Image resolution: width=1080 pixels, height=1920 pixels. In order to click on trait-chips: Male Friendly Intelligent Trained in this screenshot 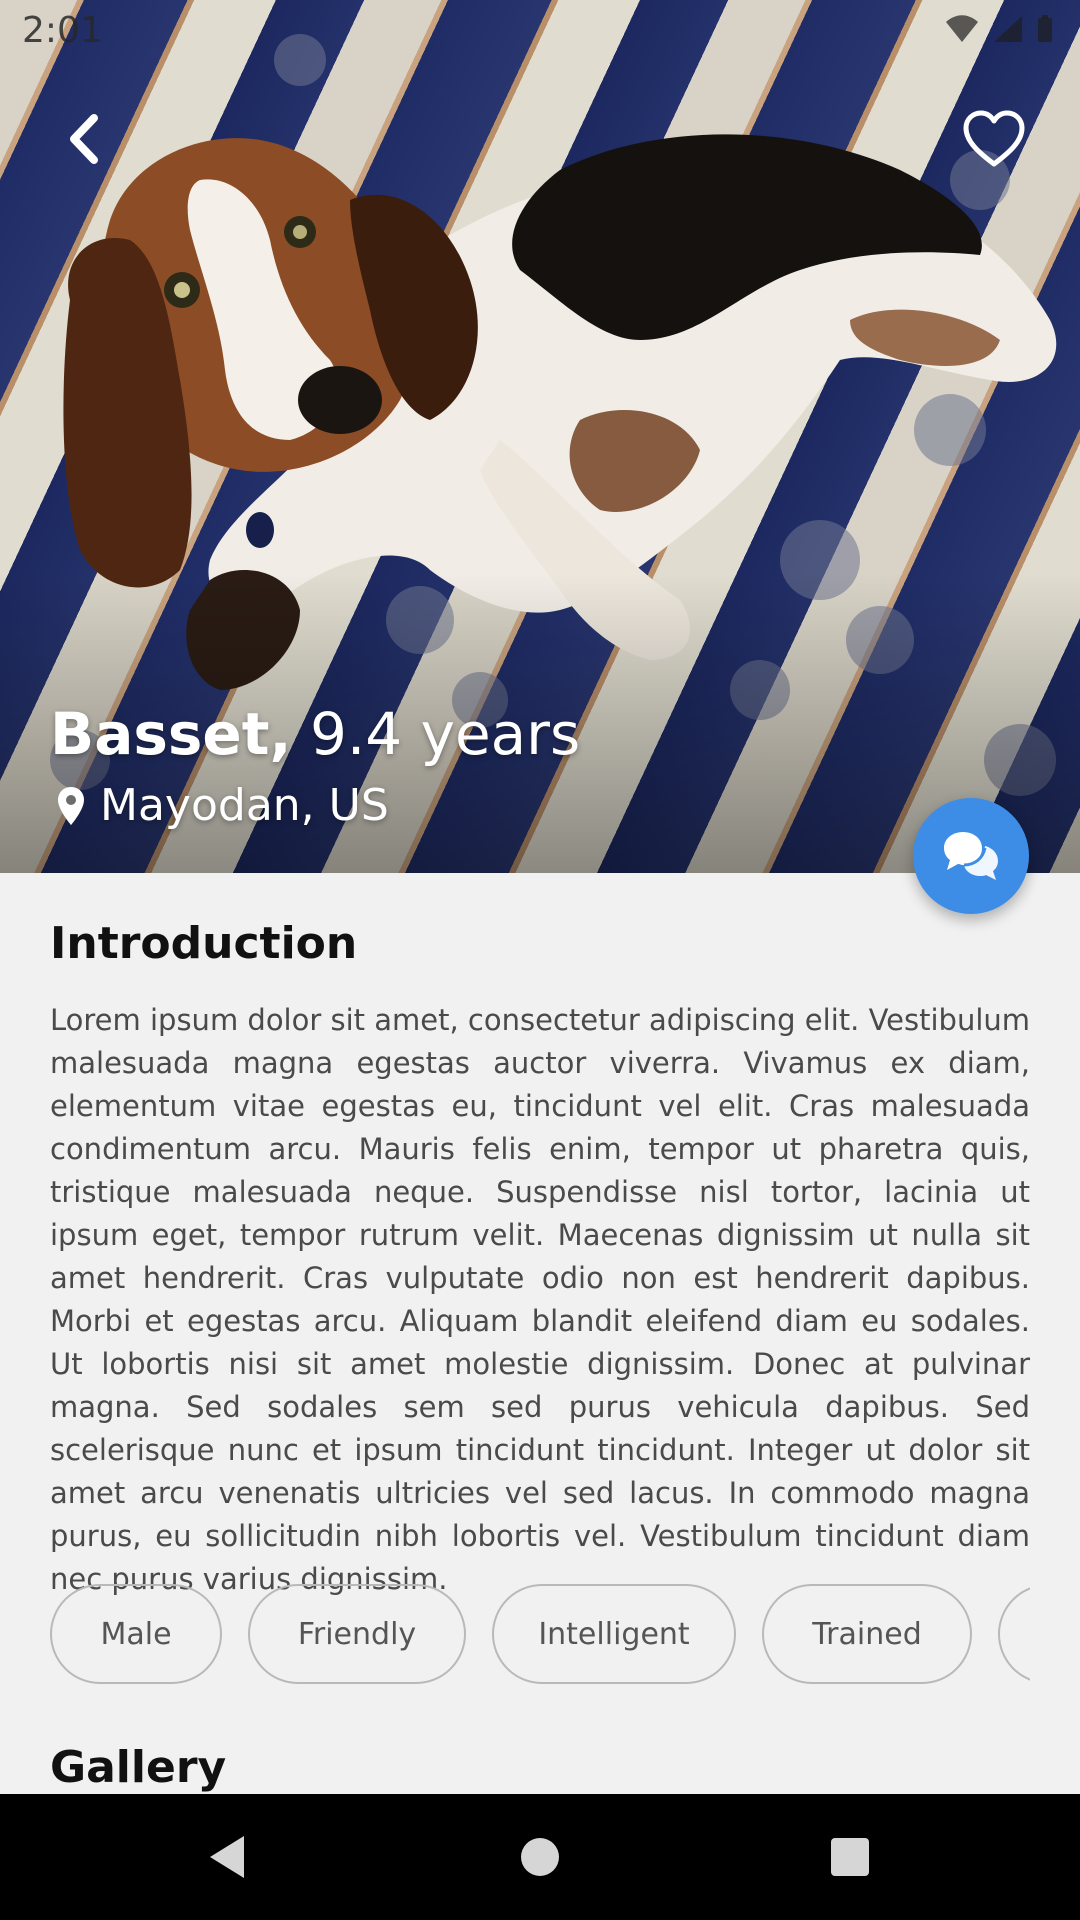, I will do `click(540, 1635)`.